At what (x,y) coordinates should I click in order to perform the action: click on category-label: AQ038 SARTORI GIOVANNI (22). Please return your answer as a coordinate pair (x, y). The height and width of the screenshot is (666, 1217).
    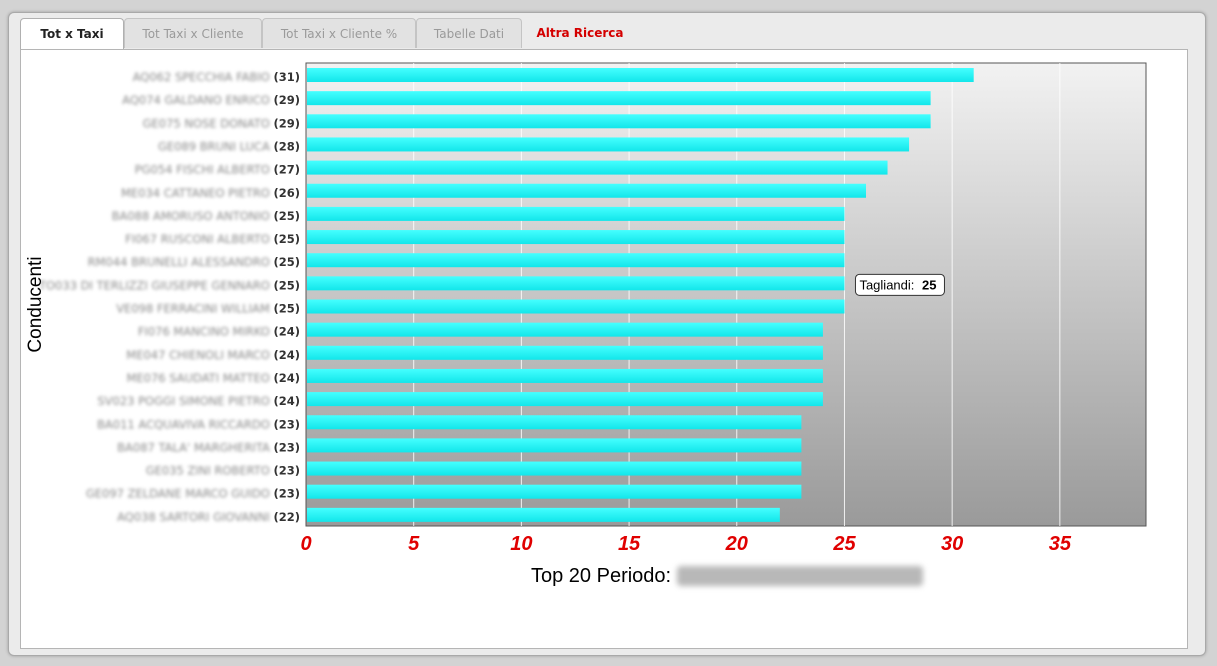
    Looking at the image, I should click on (208, 517).